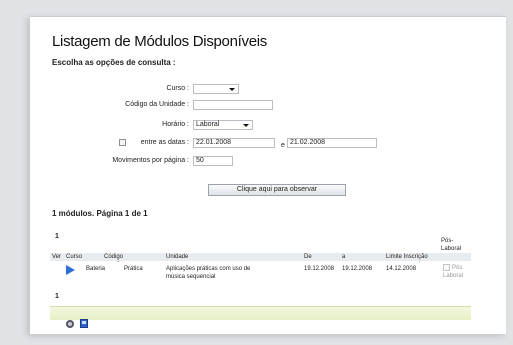 This screenshot has width=513, height=345. What do you see at coordinates (144, 125) in the screenshot?
I see `horario-row: Horário :` at bounding box center [144, 125].